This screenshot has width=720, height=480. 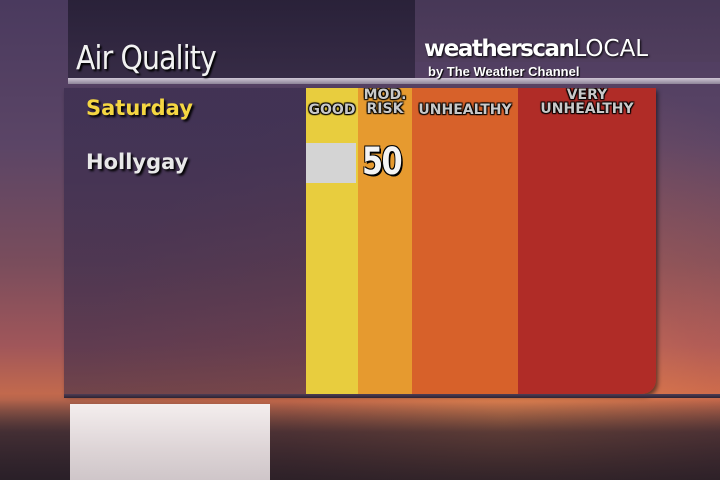 I want to click on band-label-very-unhealthy: VERY UNHEALTHY, so click(x=587, y=102).